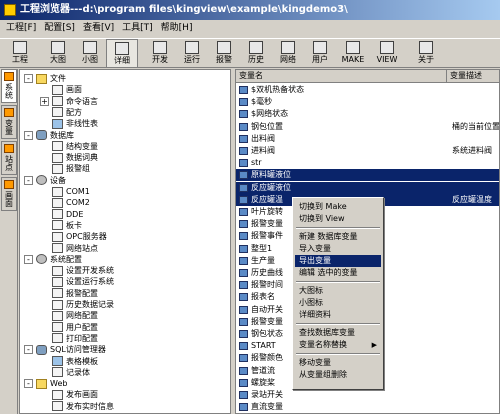 This screenshot has height=414, width=500. Describe the element at coordinates (58, 47) in the screenshot. I see `large-icons-icon` at that location.